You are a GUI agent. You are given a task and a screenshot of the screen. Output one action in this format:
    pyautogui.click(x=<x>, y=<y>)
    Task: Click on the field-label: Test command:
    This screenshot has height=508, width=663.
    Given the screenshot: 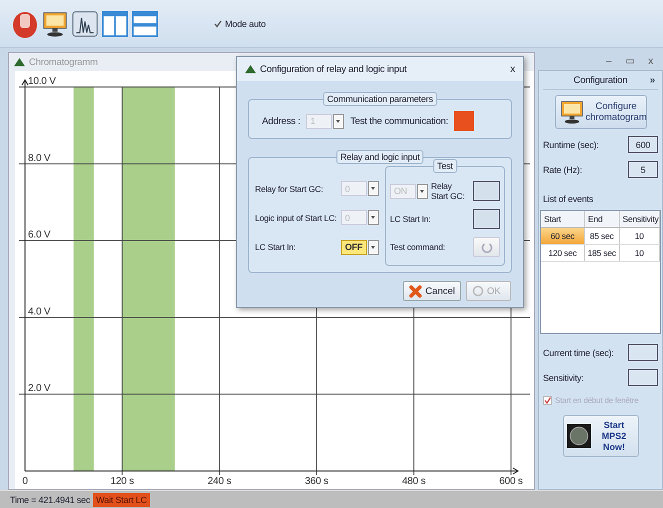 What is the action you would take?
    pyautogui.click(x=418, y=247)
    